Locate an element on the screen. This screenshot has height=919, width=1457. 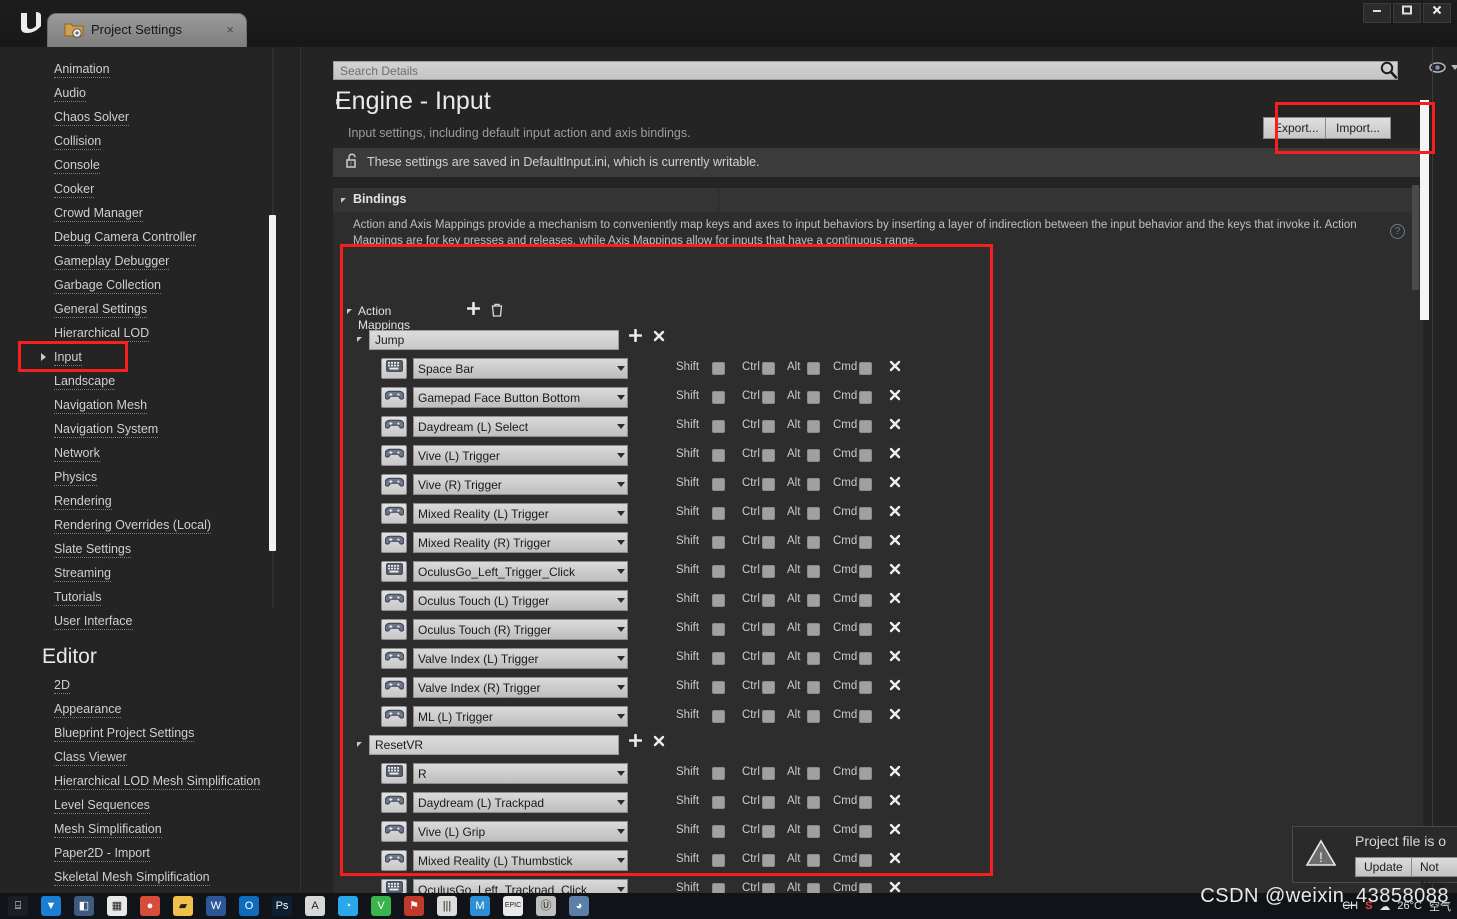
taskbar-thunderbird-icon: ▼ is located at coordinates (51, 906).